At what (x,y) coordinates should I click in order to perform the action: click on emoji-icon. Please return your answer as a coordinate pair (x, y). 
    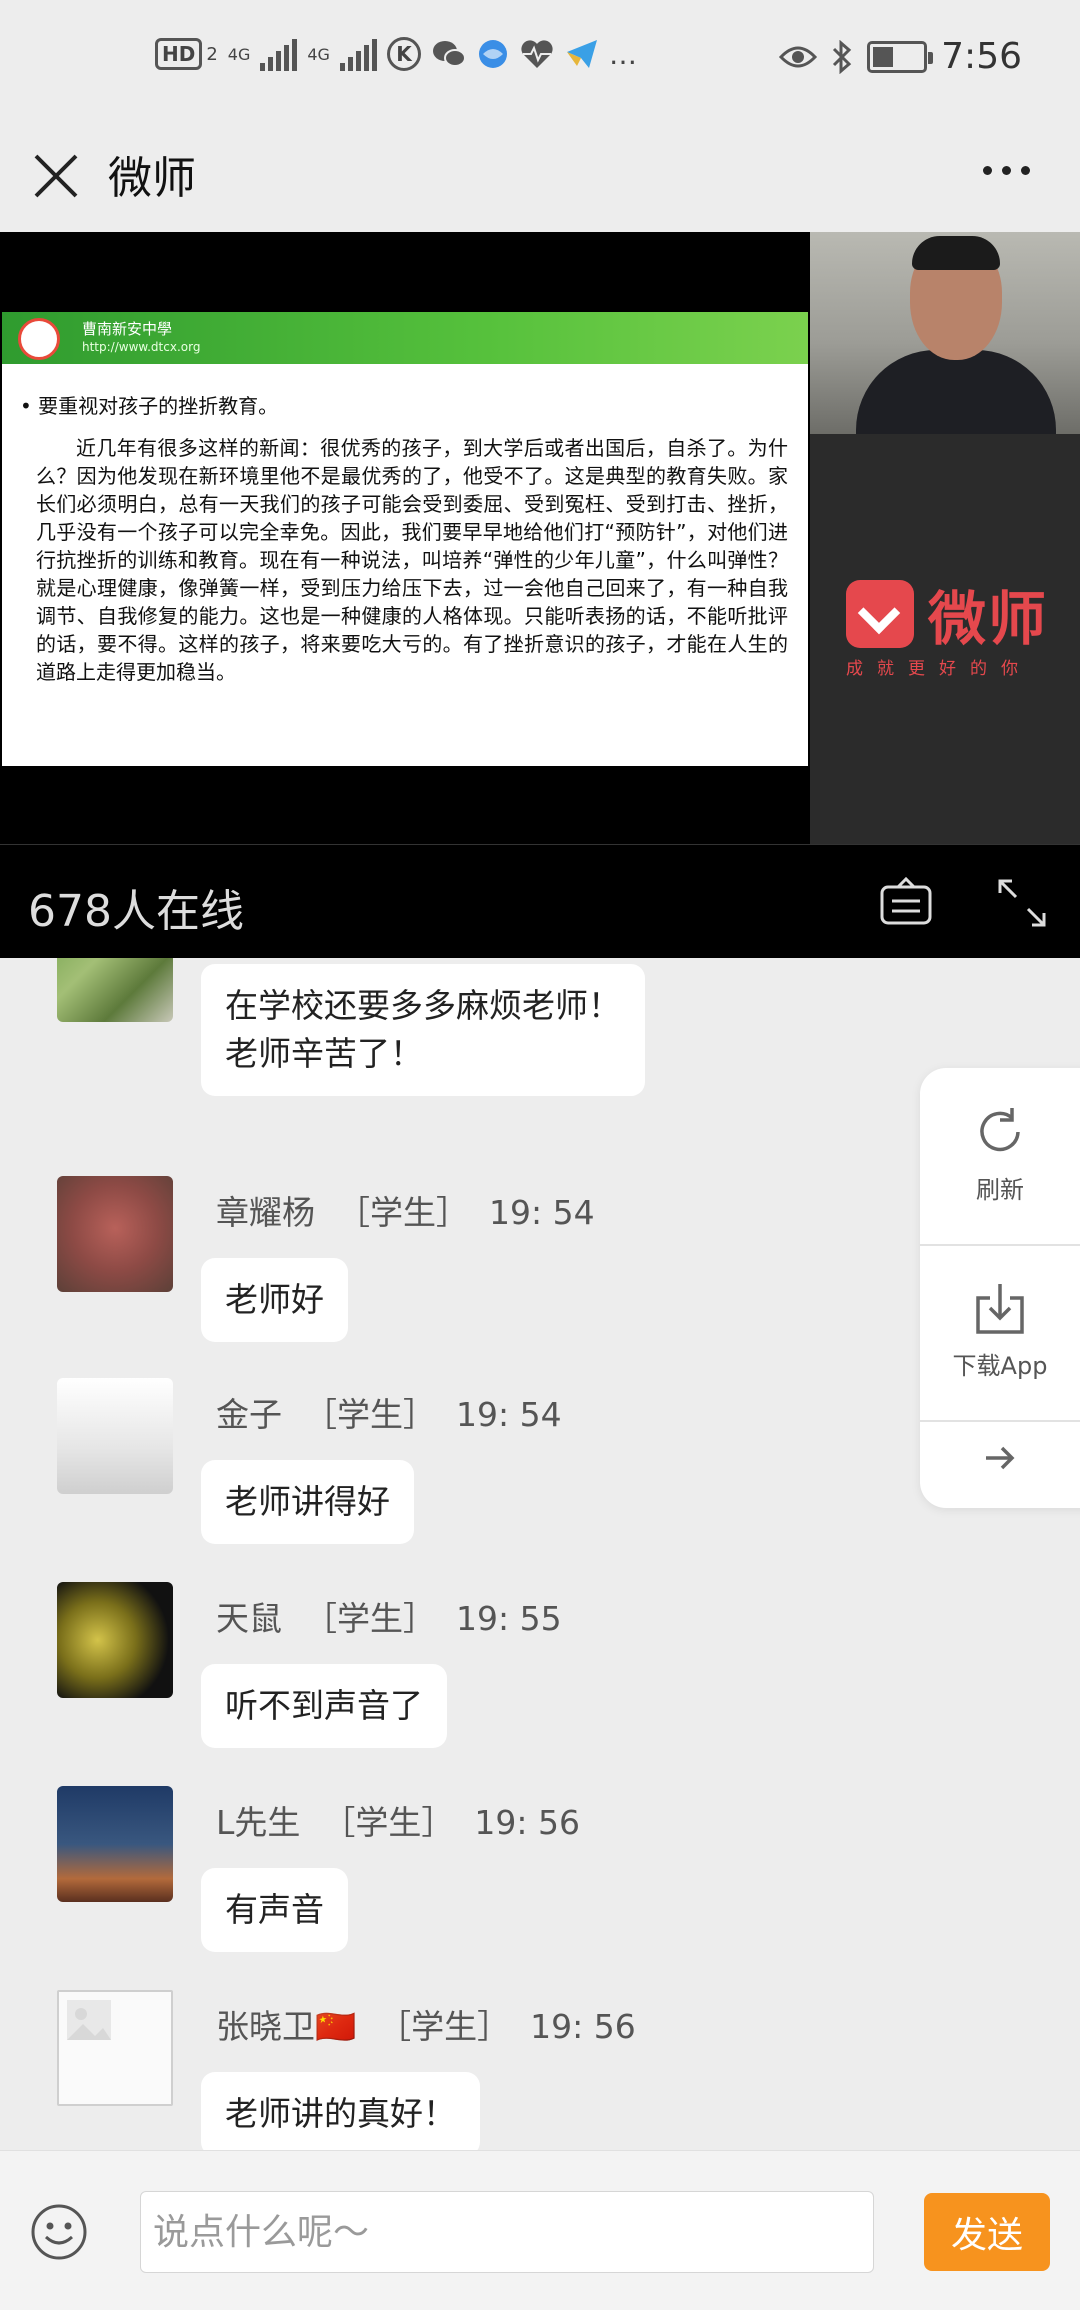
    Looking at the image, I should click on (59, 2232).